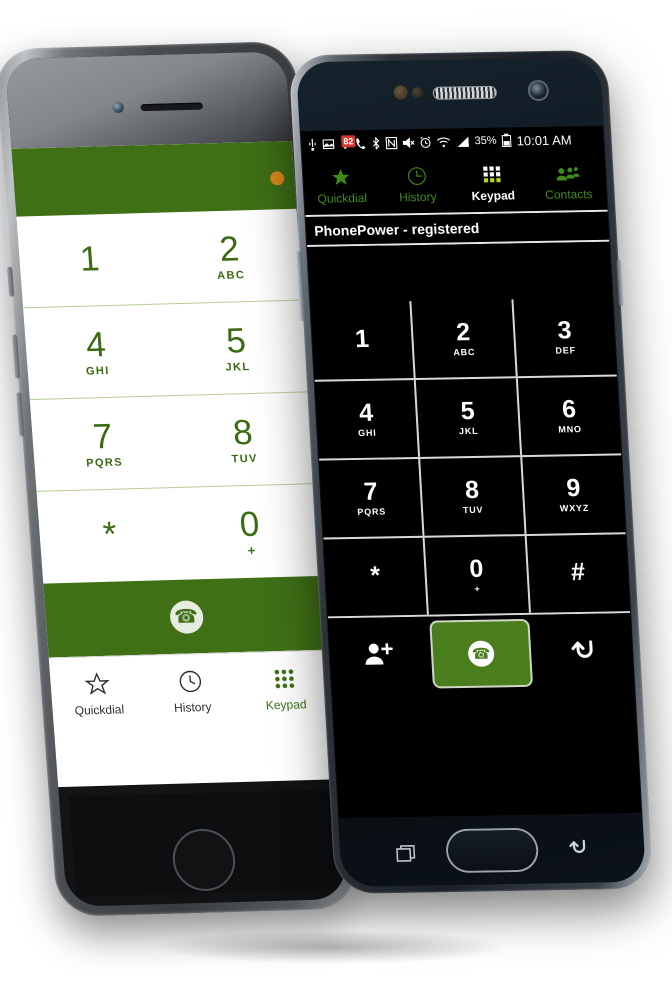 This screenshot has height=1008, width=672. What do you see at coordinates (472, 490) in the screenshot?
I see `key-digit: 8` at bounding box center [472, 490].